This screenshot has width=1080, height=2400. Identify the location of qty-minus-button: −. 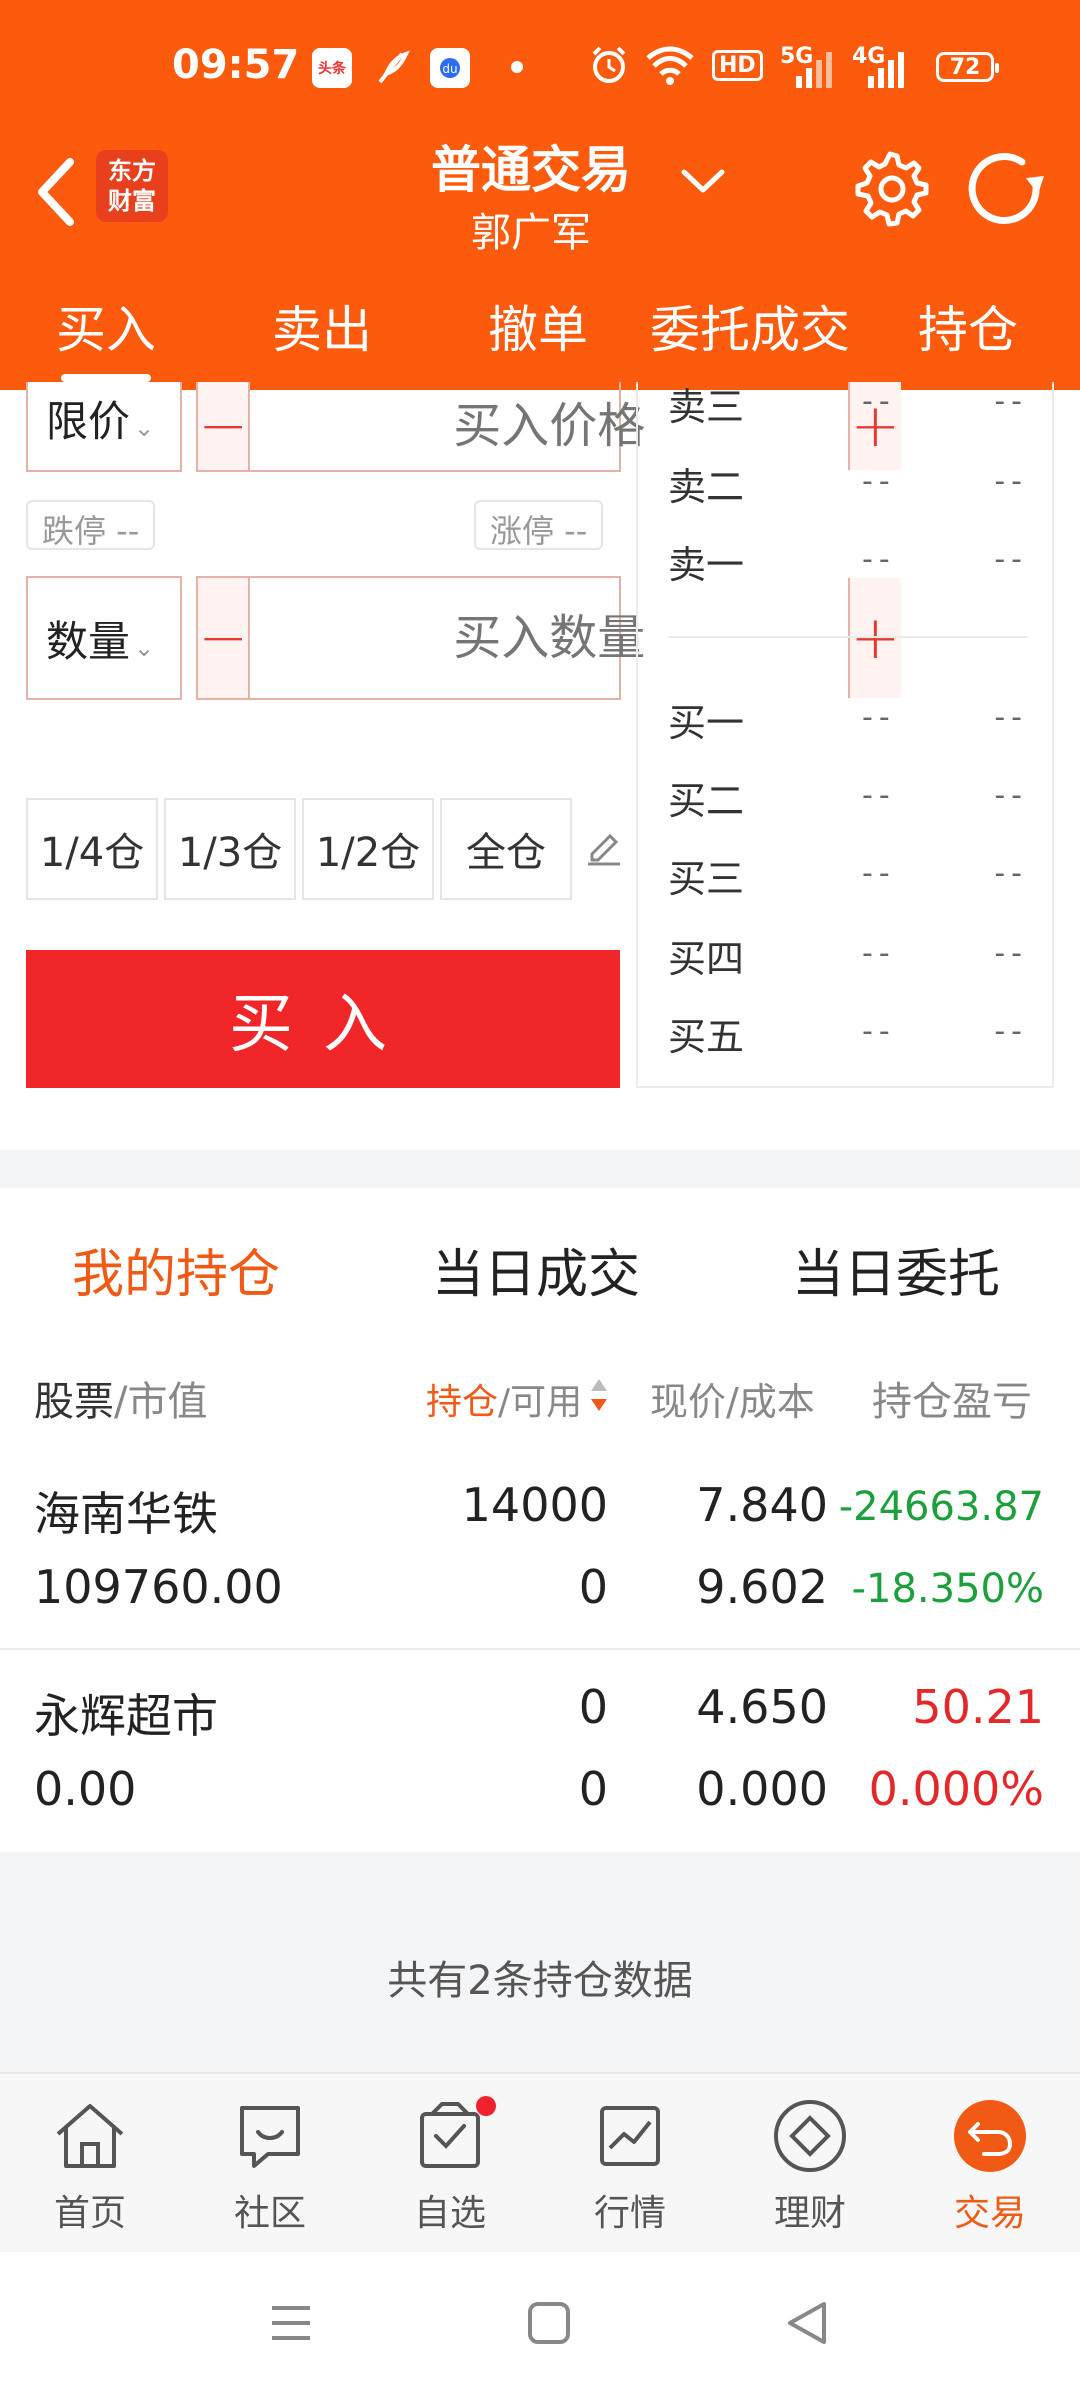
(224, 638).